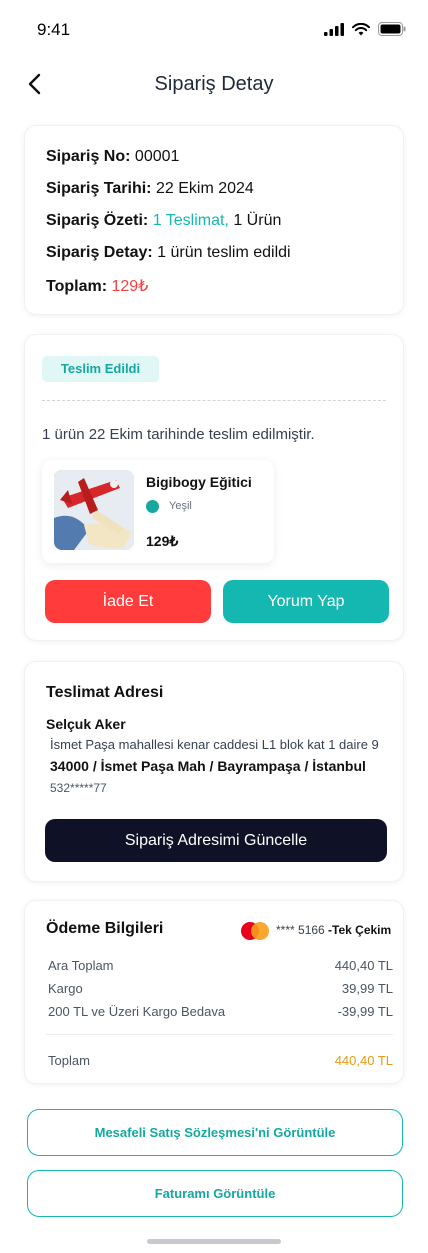 This screenshot has width=428, height=1253. What do you see at coordinates (99, 188) in the screenshot?
I see `order-date-label: Sipariş Tarihi:` at bounding box center [99, 188].